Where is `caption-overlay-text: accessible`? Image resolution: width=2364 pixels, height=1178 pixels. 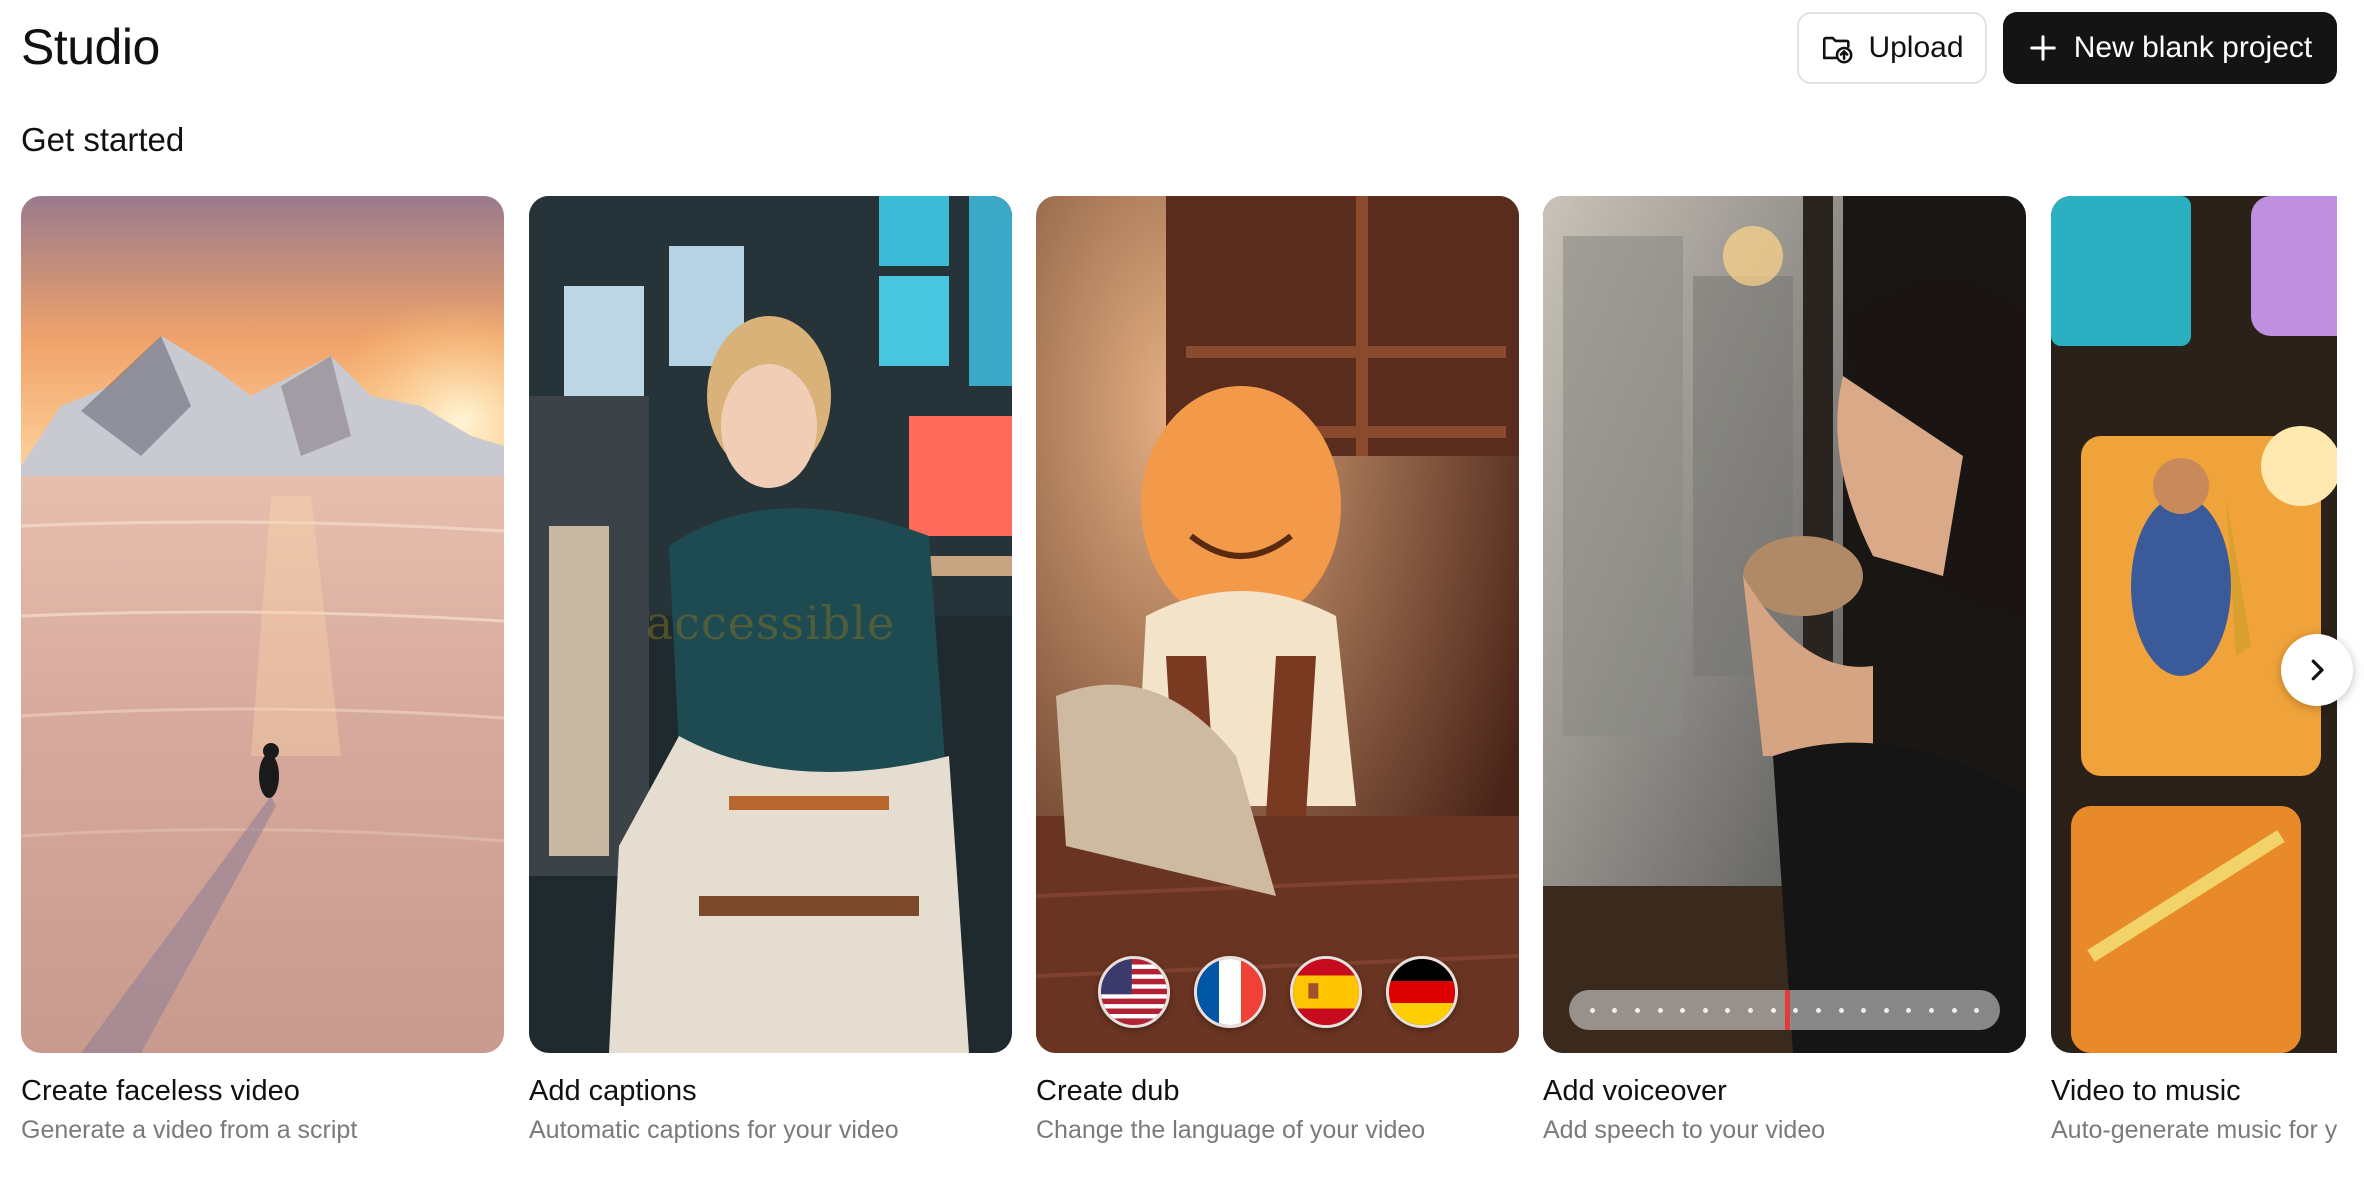 caption-overlay-text: accessible is located at coordinates (770, 623).